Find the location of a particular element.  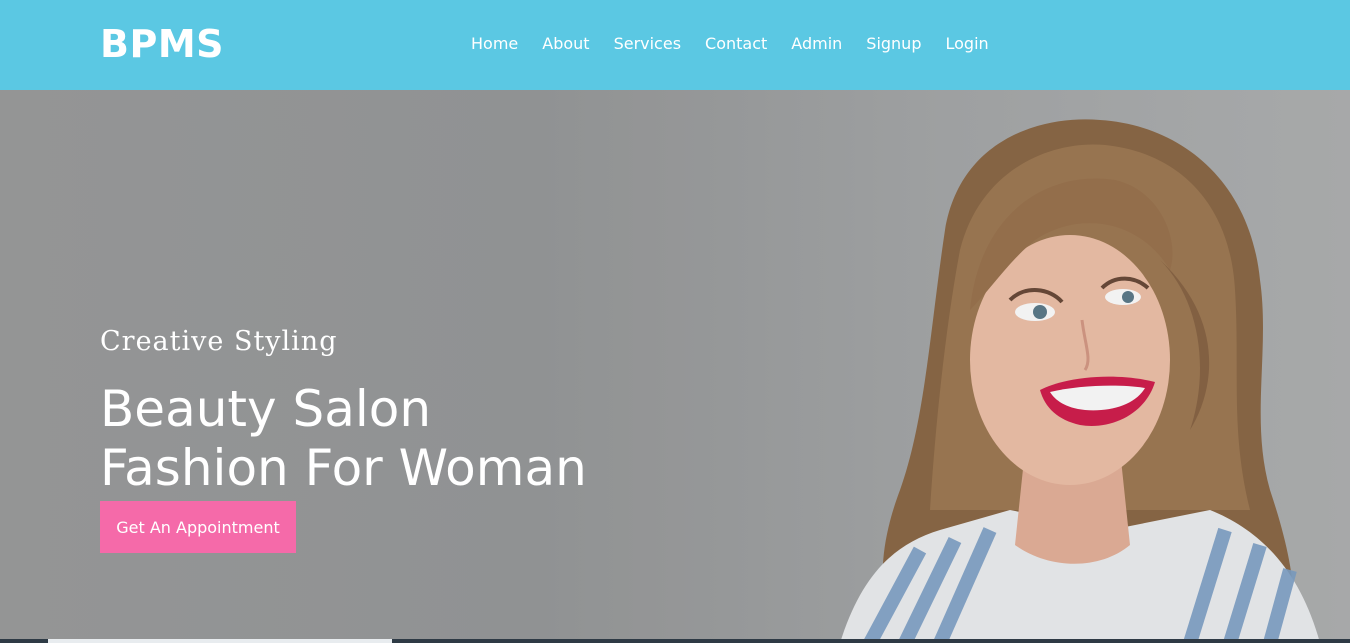

nav-link-admin: Admin is located at coordinates (816, 43).